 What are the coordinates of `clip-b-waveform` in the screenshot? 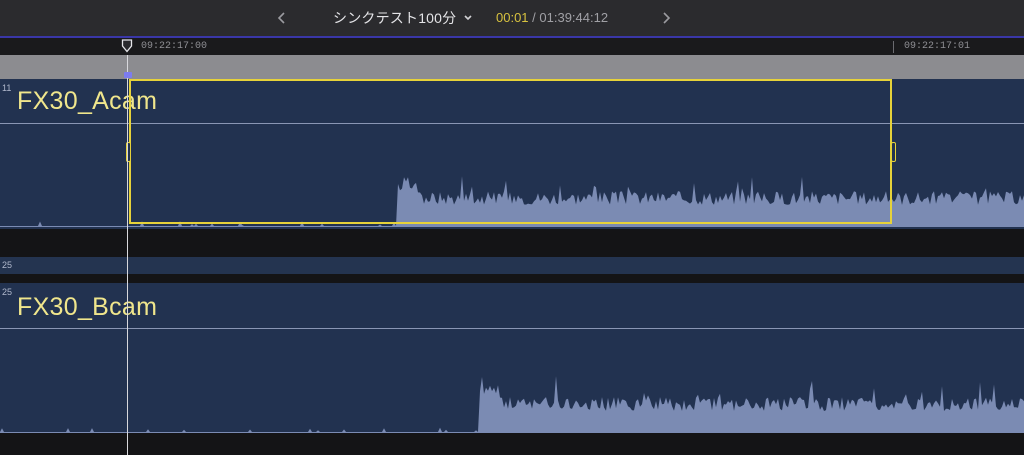 It's located at (512, 404).